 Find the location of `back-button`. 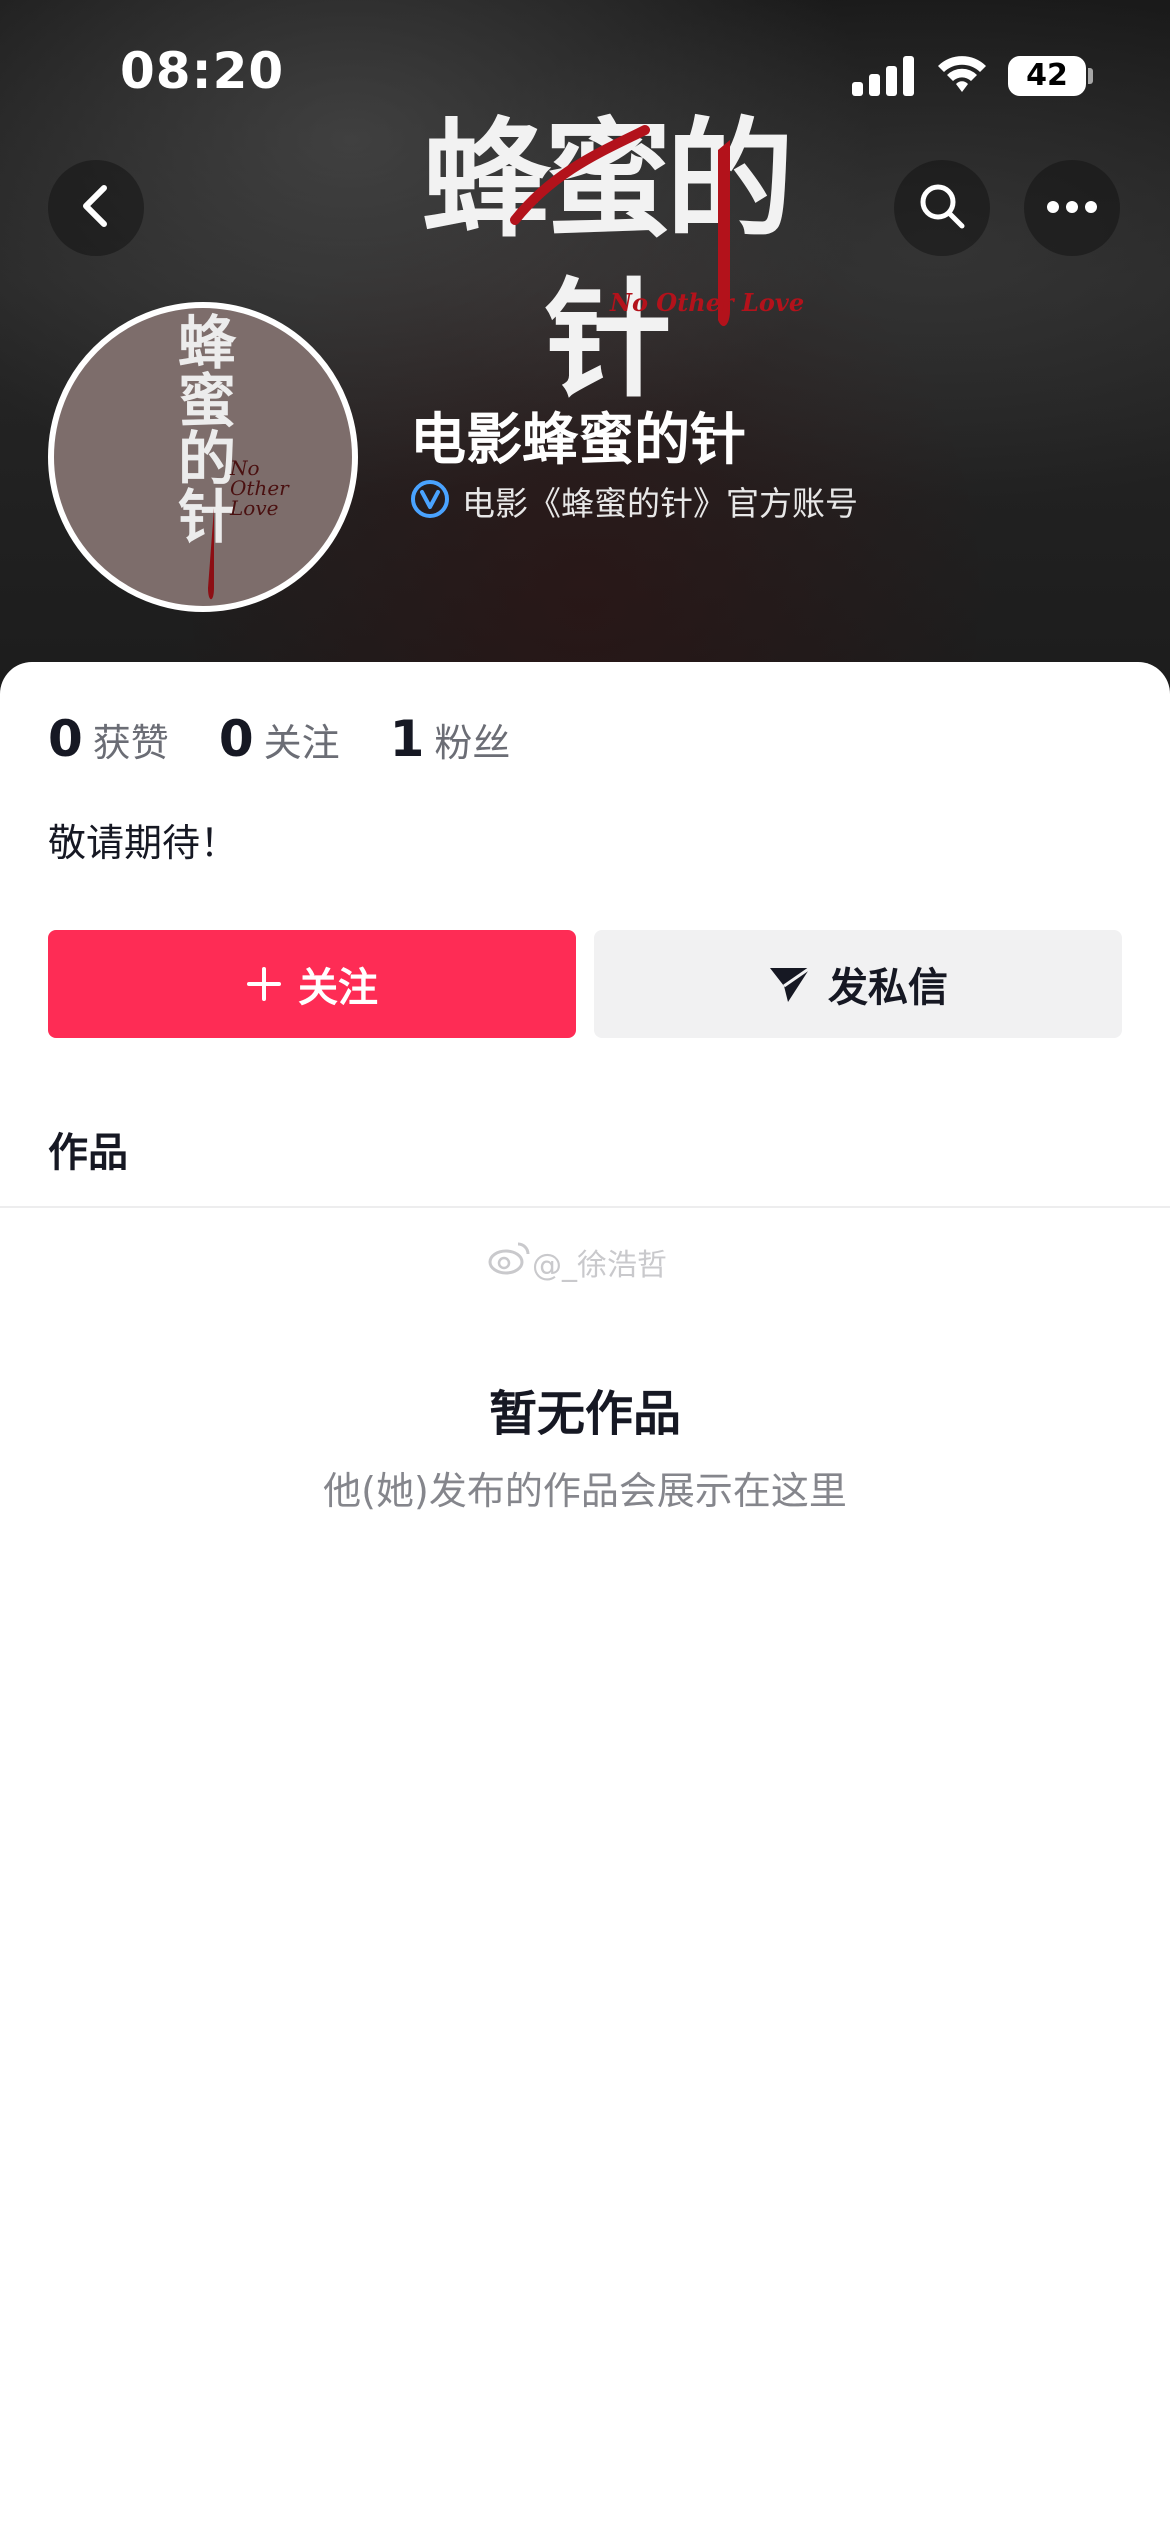

back-button is located at coordinates (96, 208).